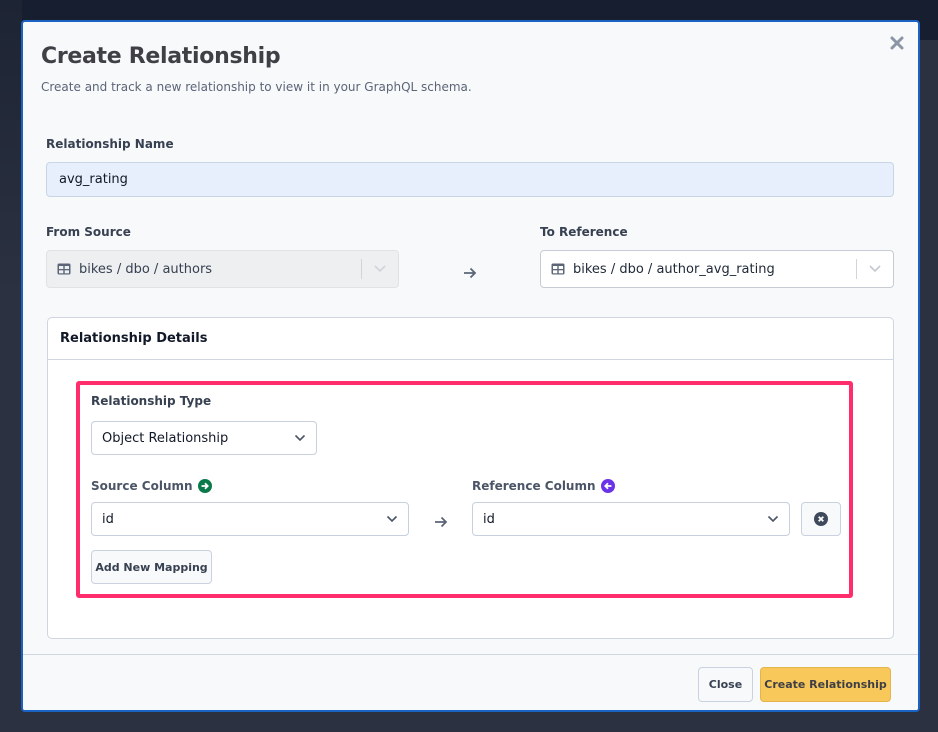 Image resolution: width=938 pixels, height=732 pixels. What do you see at coordinates (534, 486) in the screenshot?
I see `reference-column-label-text: Reference Column` at bounding box center [534, 486].